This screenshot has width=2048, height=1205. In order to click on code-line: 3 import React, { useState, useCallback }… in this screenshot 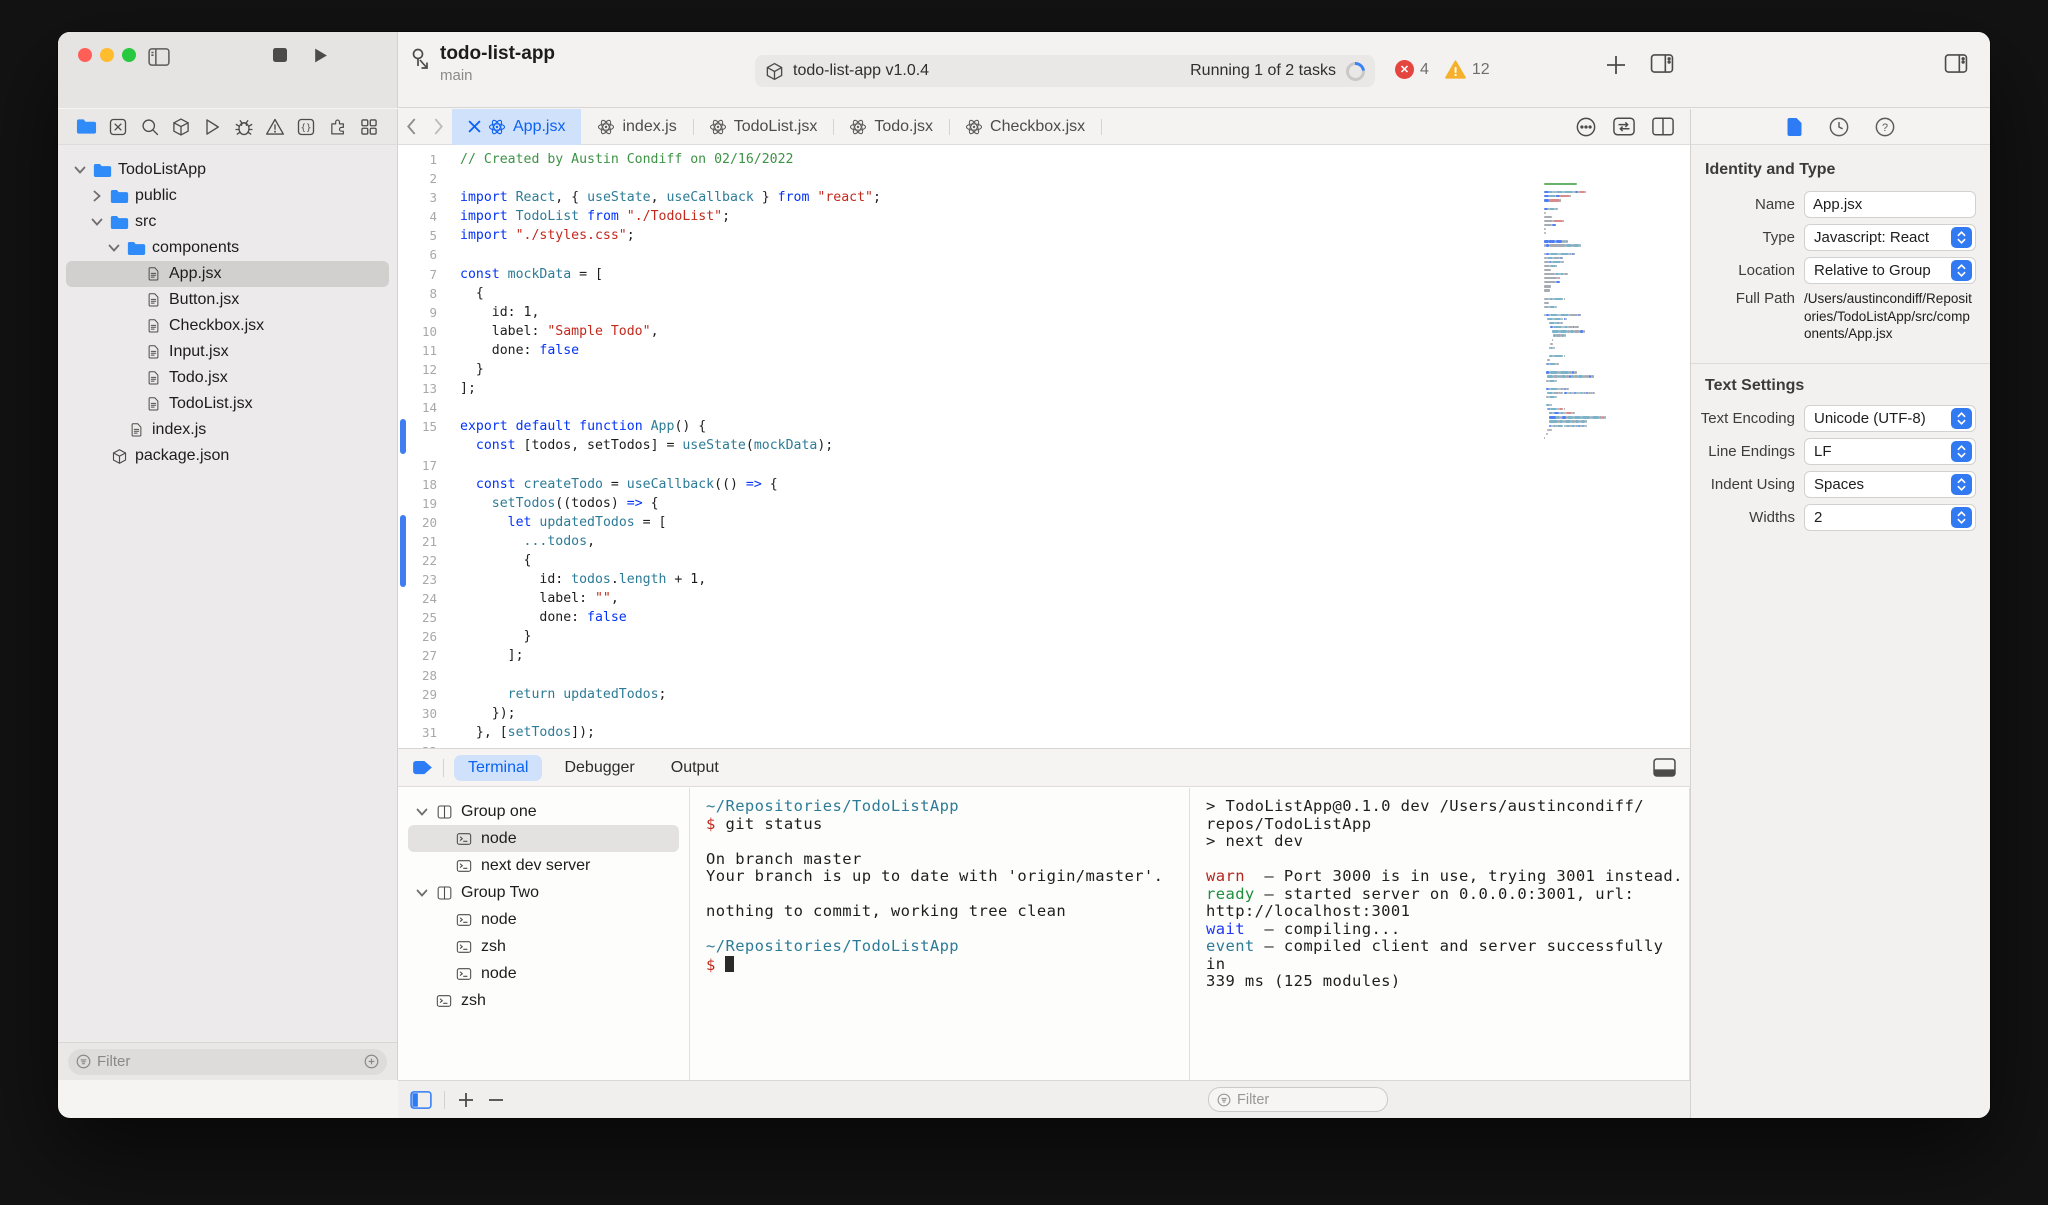, I will do `click(971, 197)`.